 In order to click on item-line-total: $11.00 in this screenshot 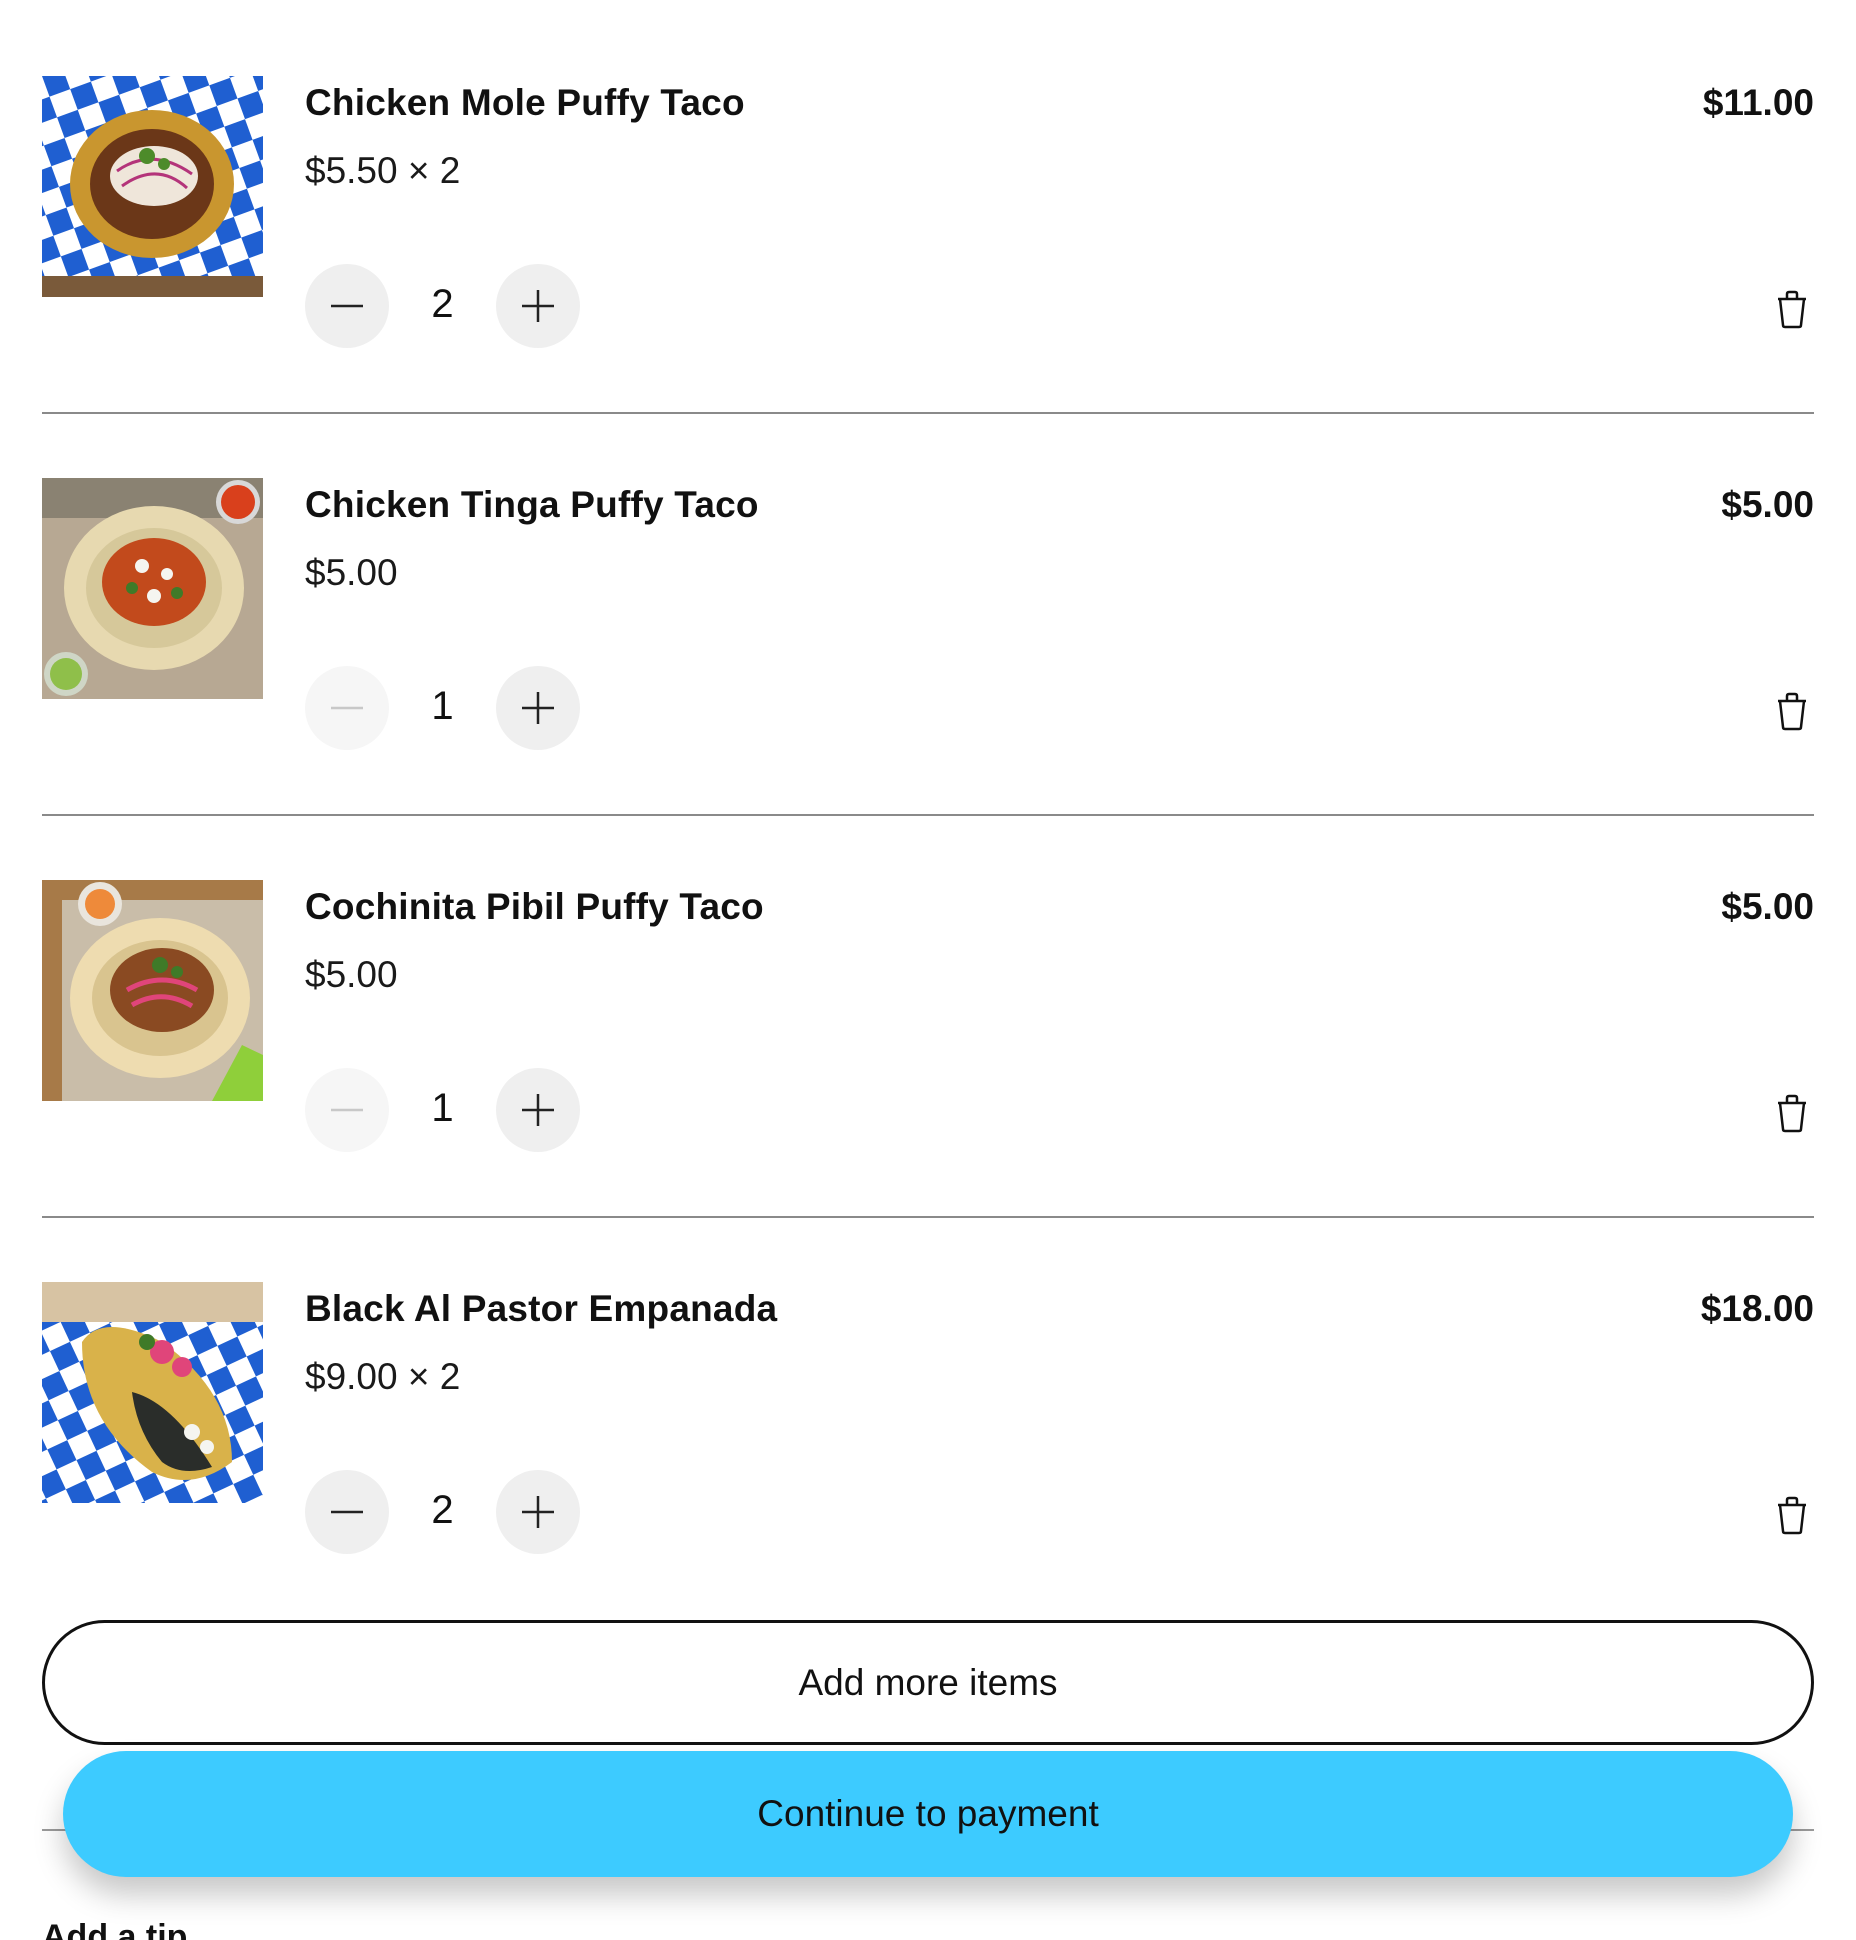, I will do `click(1758, 102)`.